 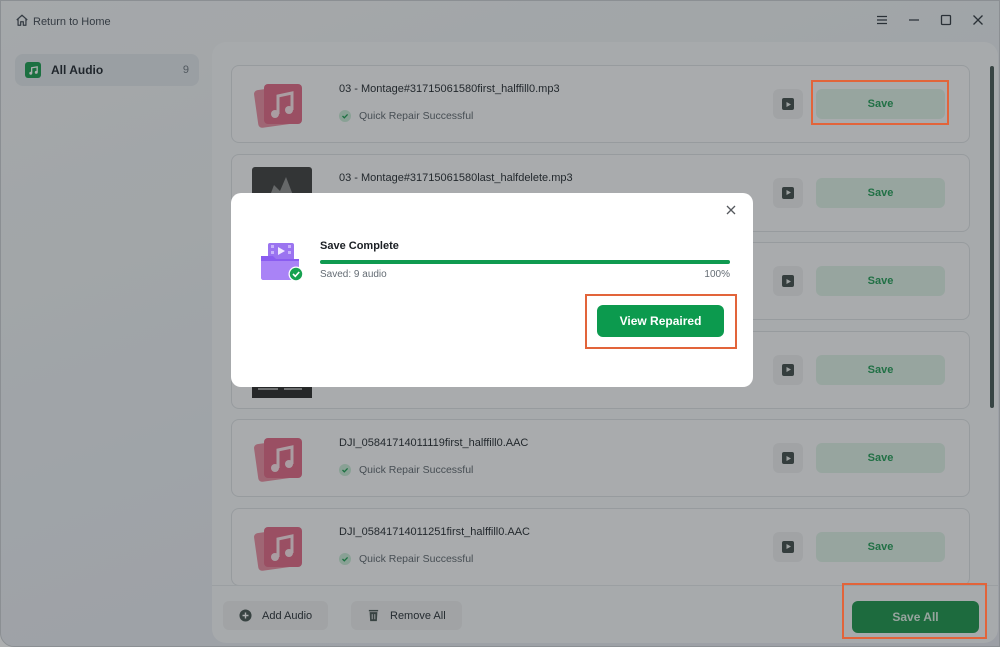 What do you see at coordinates (717, 274) in the screenshot?
I see `progress-percent: 100%` at bounding box center [717, 274].